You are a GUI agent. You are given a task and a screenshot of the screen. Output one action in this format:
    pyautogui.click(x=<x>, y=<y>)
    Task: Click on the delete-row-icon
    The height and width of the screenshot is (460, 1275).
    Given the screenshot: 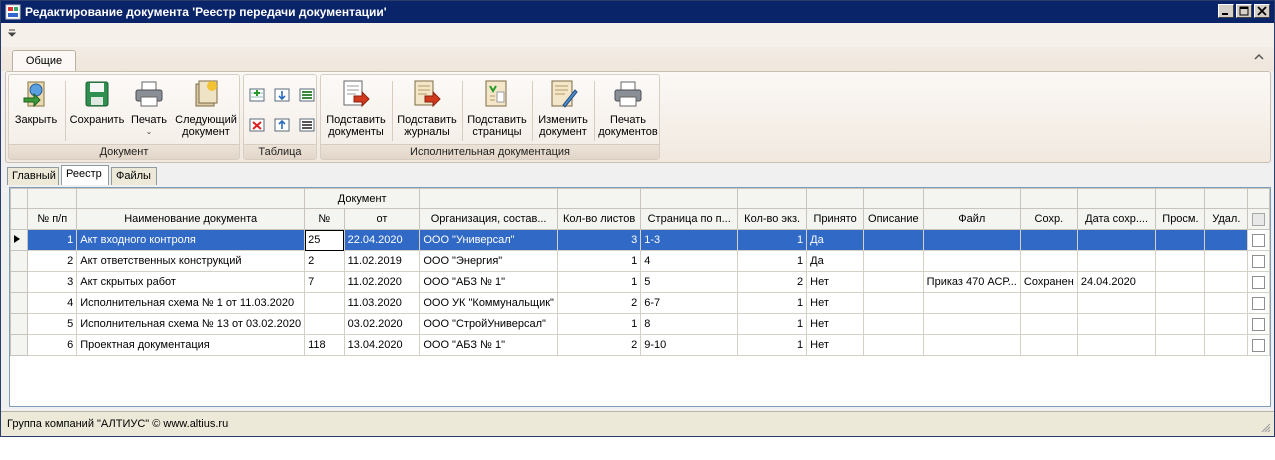 What is the action you would take?
    pyautogui.click(x=257, y=125)
    